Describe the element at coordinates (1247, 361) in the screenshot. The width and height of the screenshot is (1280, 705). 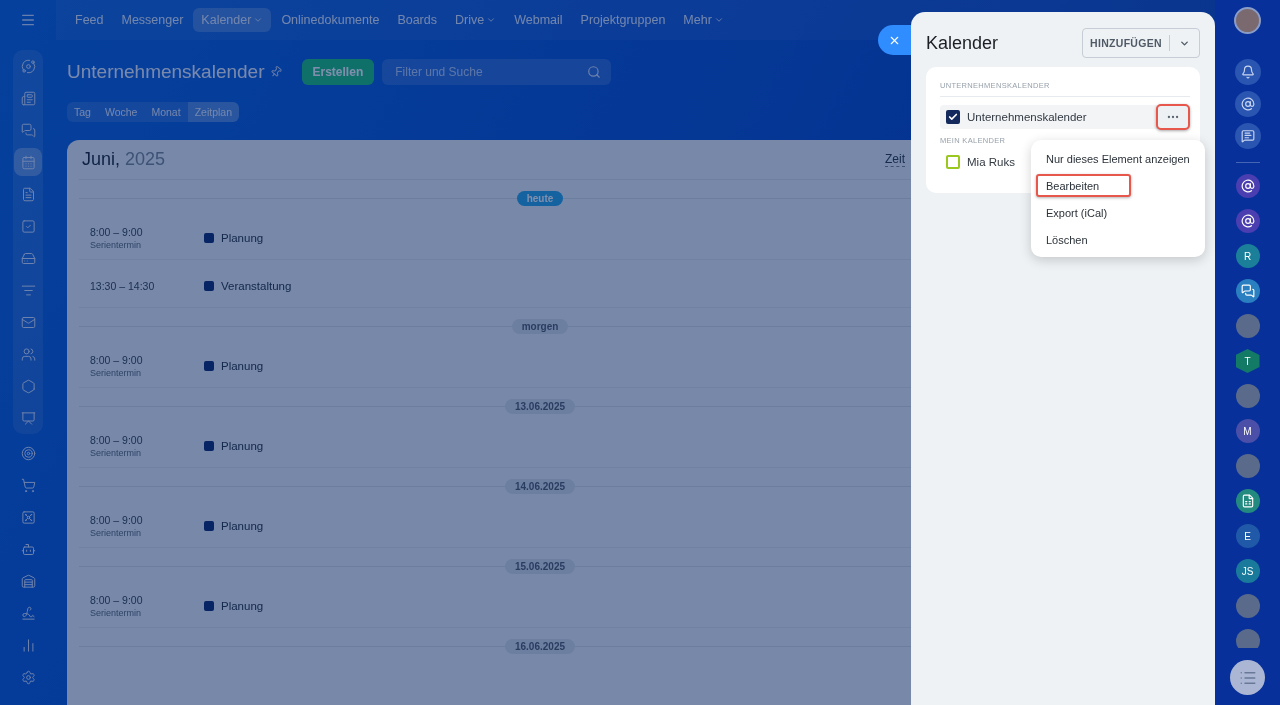
I see `avatar-initials: T` at that location.